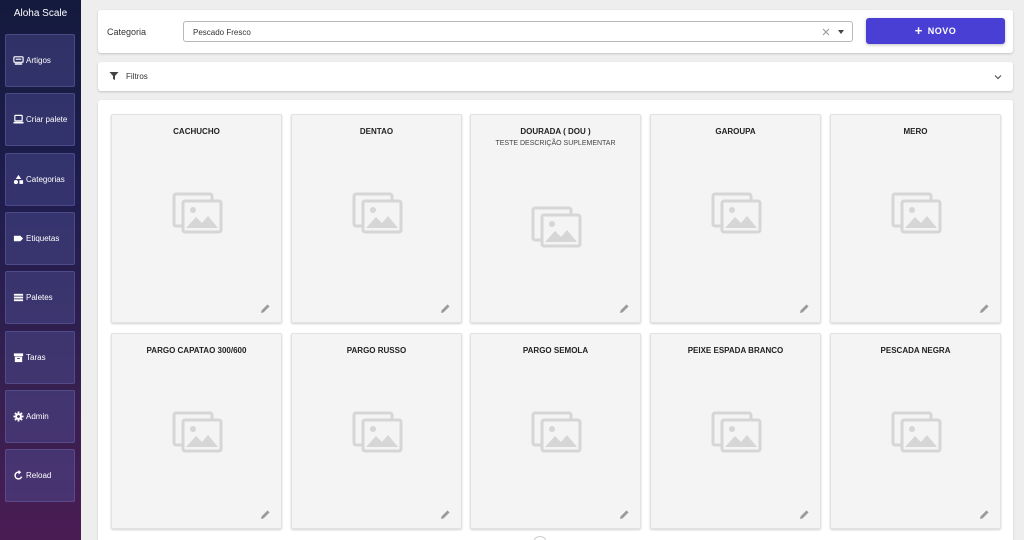  I want to click on product-name: PARGO SEMOLA, so click(555, 350).